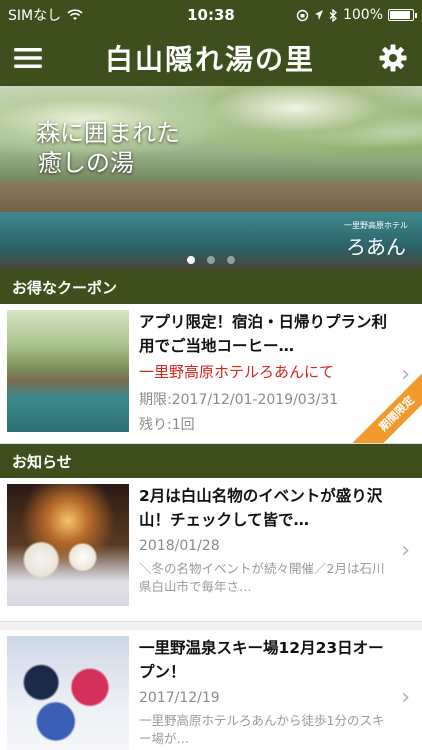 The height and width of the screenshot is (750, 422). Describe the element at coordinates (108, 148) in the screenshot. I see `hero-tagline: 森に囲まれた 癒しの湯` at that location.